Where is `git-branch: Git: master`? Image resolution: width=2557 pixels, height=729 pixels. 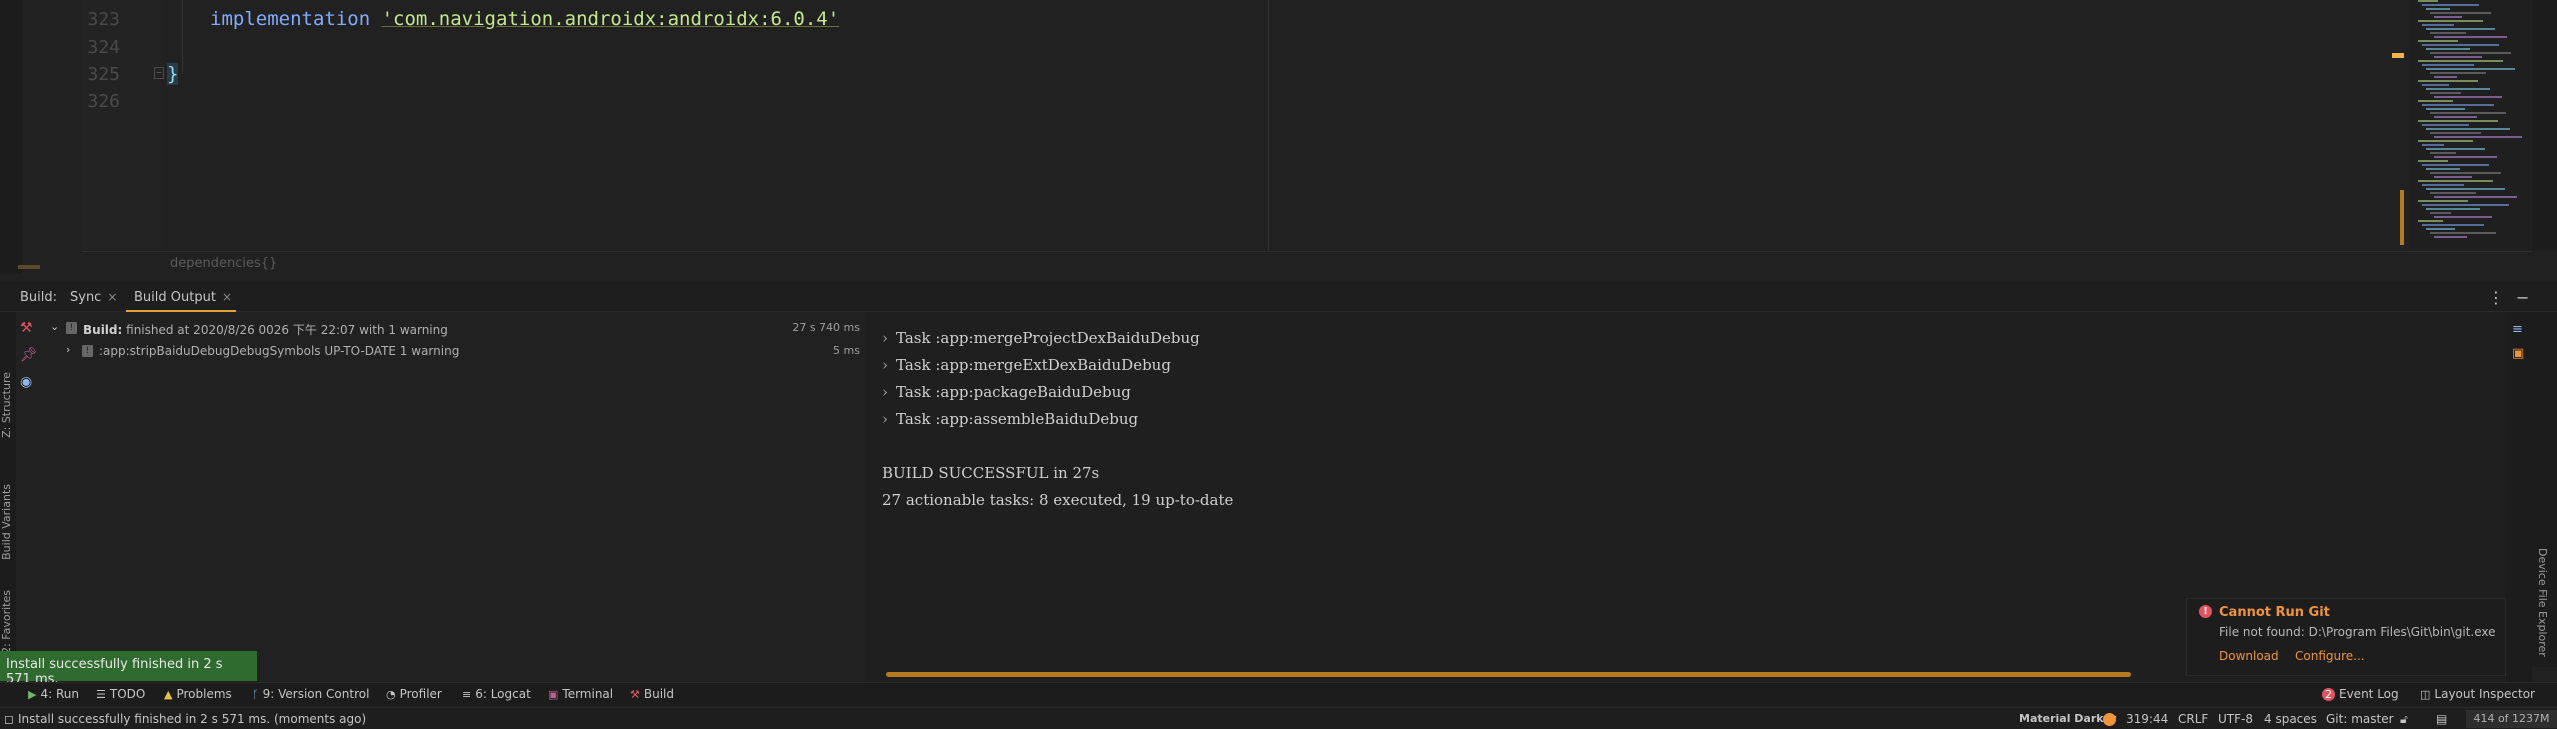 git-branch: Git: master is located at coordinates (2360, 719).